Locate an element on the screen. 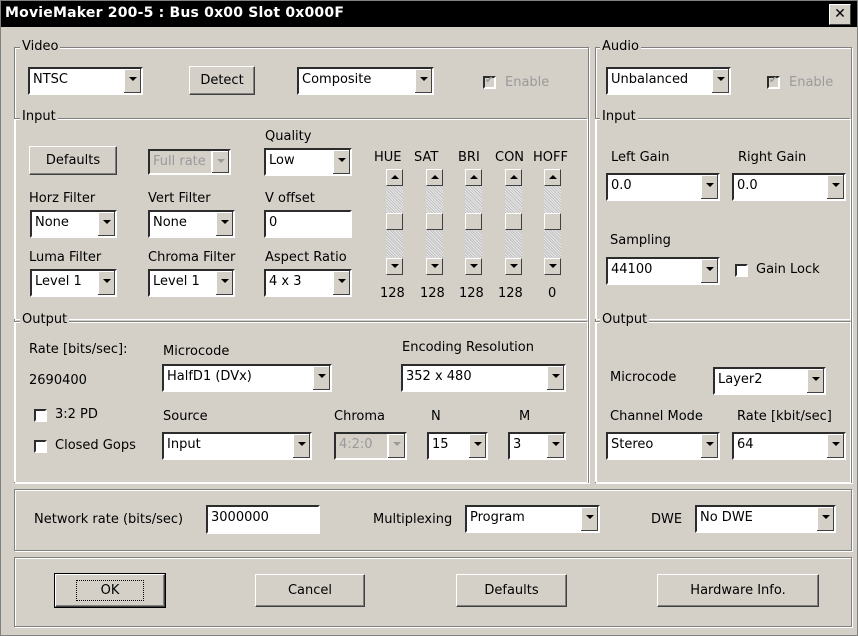 This screenshot has height=636, width=858. video-standard-select: NTSC is located at coordinates (85, 81).